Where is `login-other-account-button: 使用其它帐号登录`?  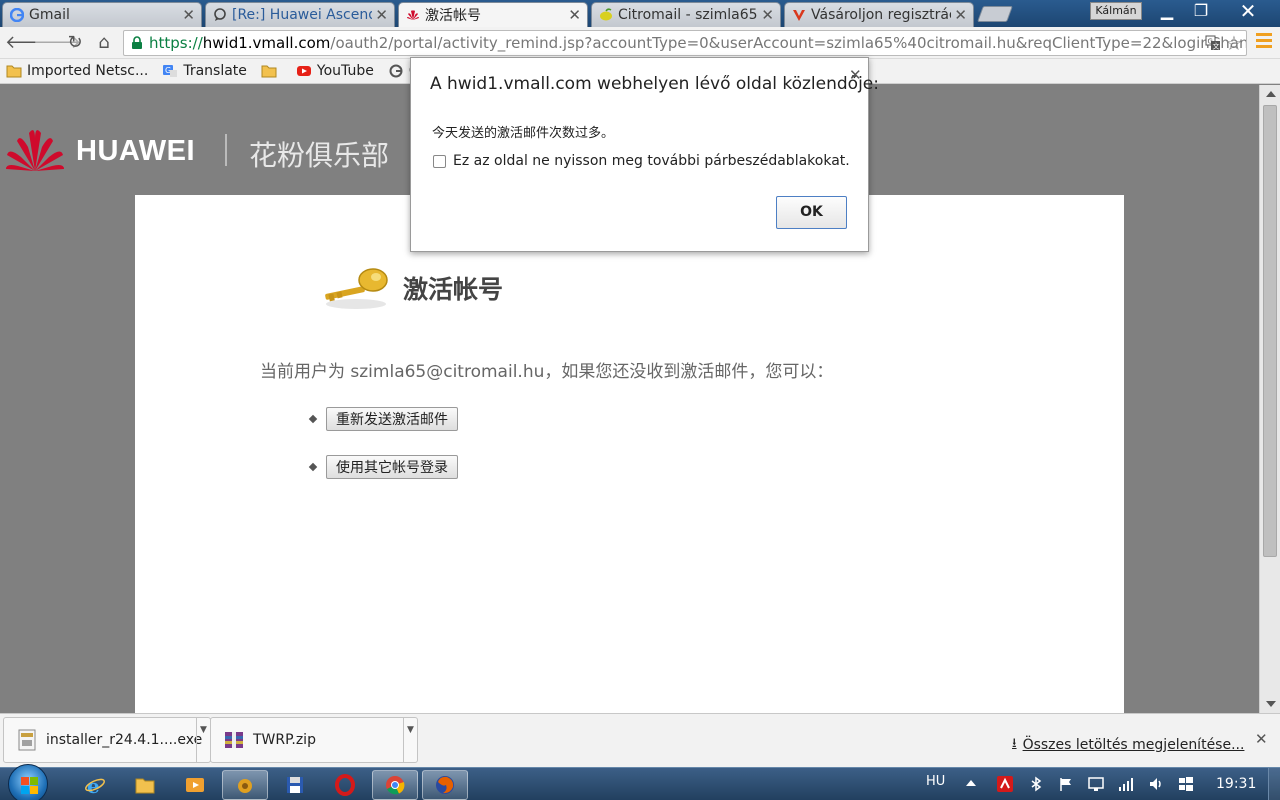
login-other-account-button: 使用其它帐号登录 is located at coordinates (392, 467).